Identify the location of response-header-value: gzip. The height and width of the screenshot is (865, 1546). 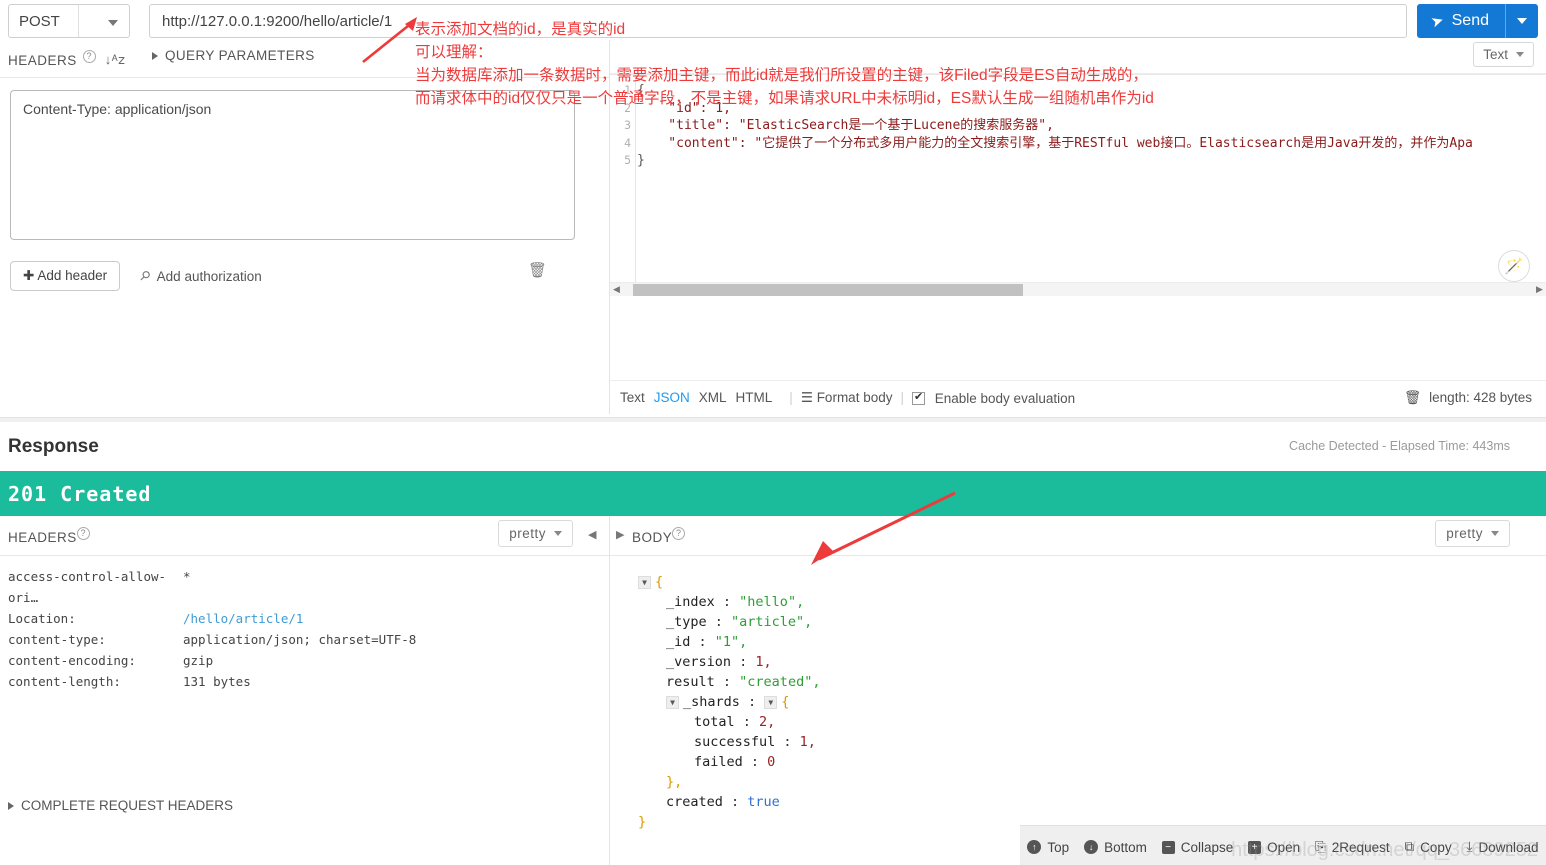
(198, 660).